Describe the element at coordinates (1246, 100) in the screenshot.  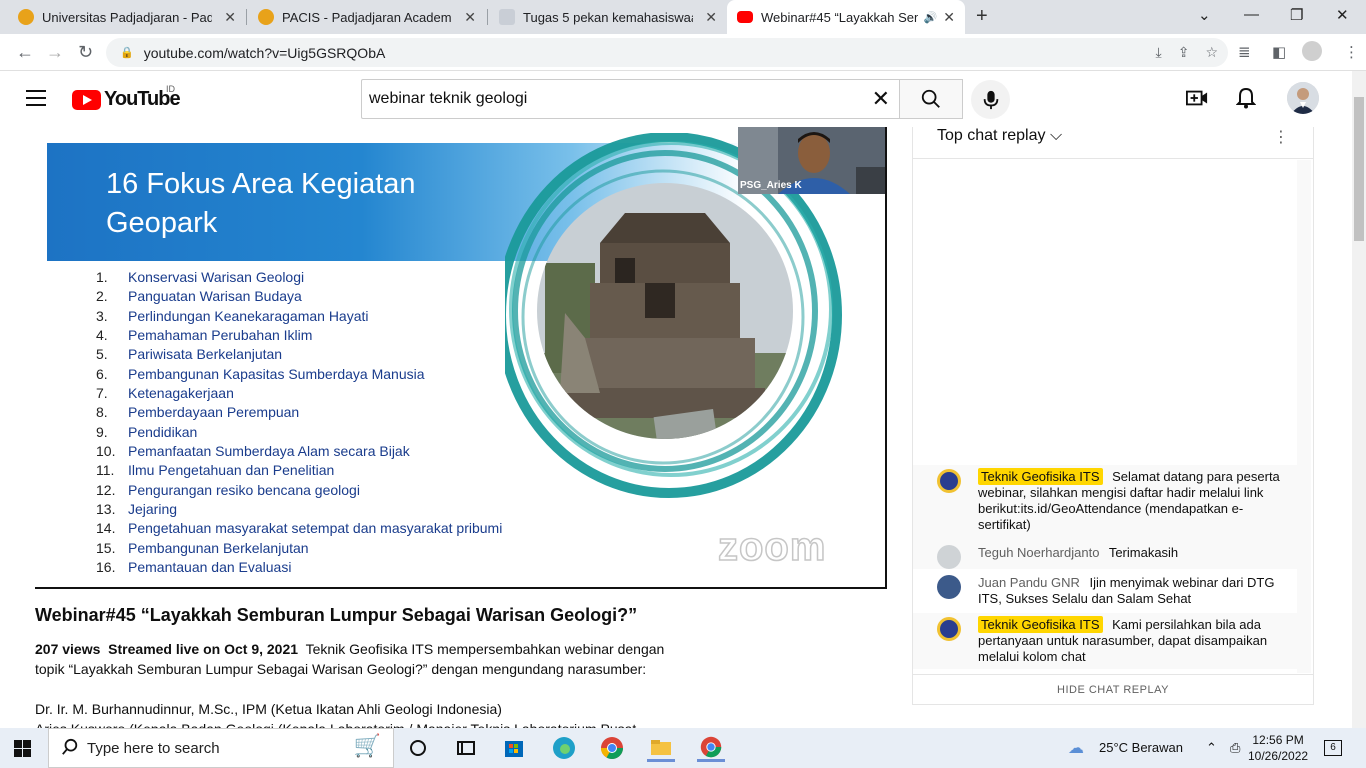
I see `notifications-bell-icon` at that location.